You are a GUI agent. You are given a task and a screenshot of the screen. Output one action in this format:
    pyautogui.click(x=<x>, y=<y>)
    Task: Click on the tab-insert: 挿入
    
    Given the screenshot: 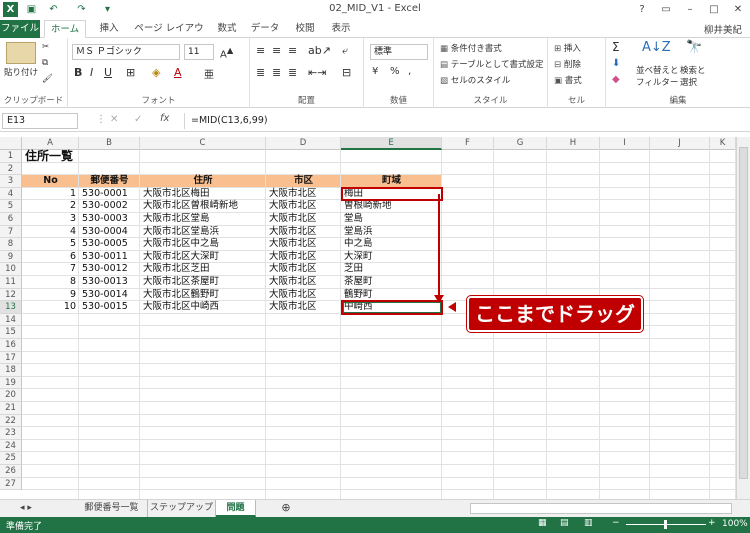 What is the action you would take?
    pyautogui.click(x=109, y=29)
    